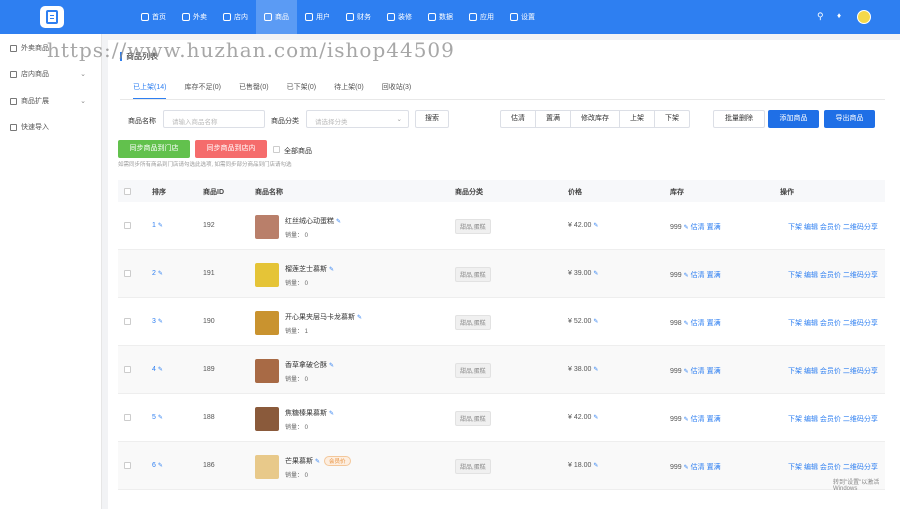  I want to click on sort-cell: 3 ✎, so click(157, 321).